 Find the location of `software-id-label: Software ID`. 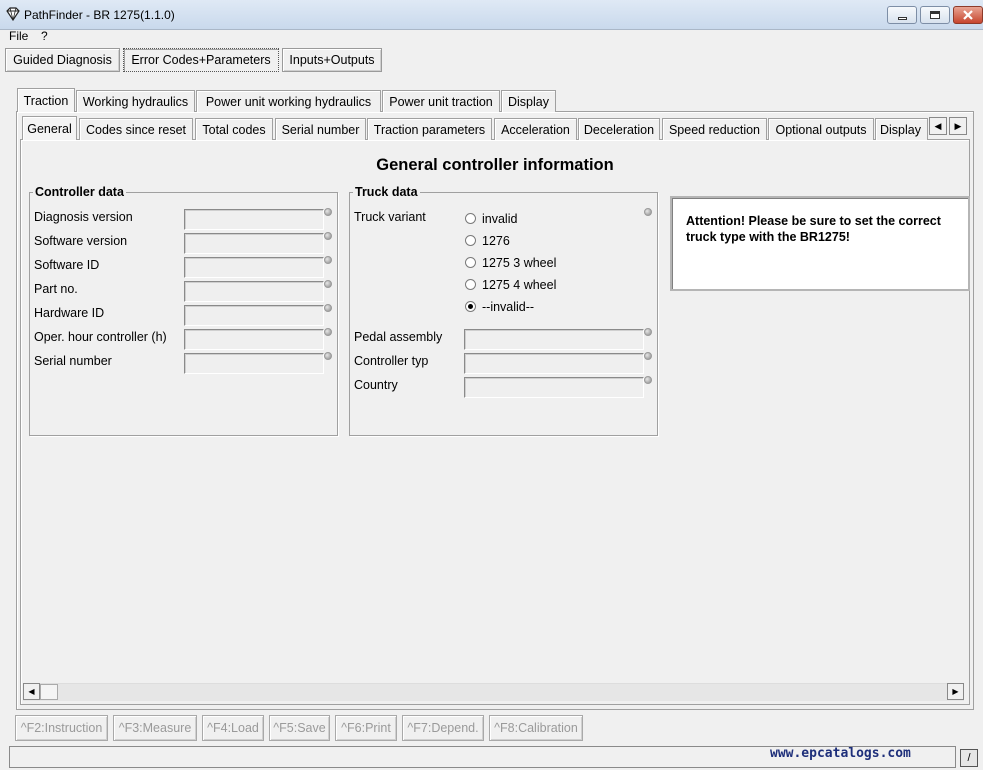

software-id-label: Software ID is located at coordinates (67, 265).